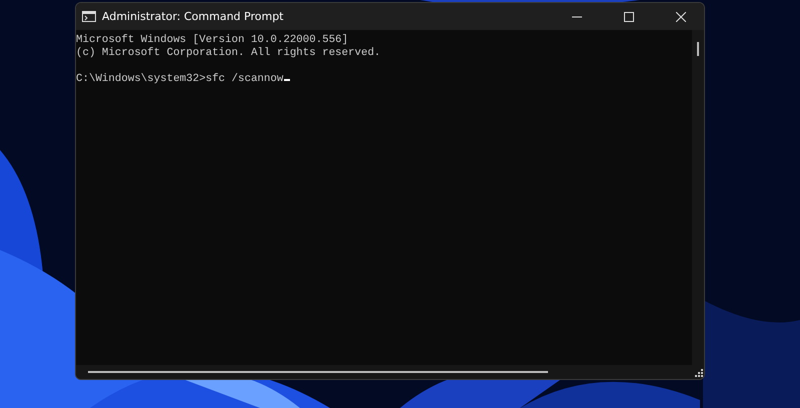  Describe the element at coordinates (629, 17) in the screenshot. I see `maximize-icon` at that location.